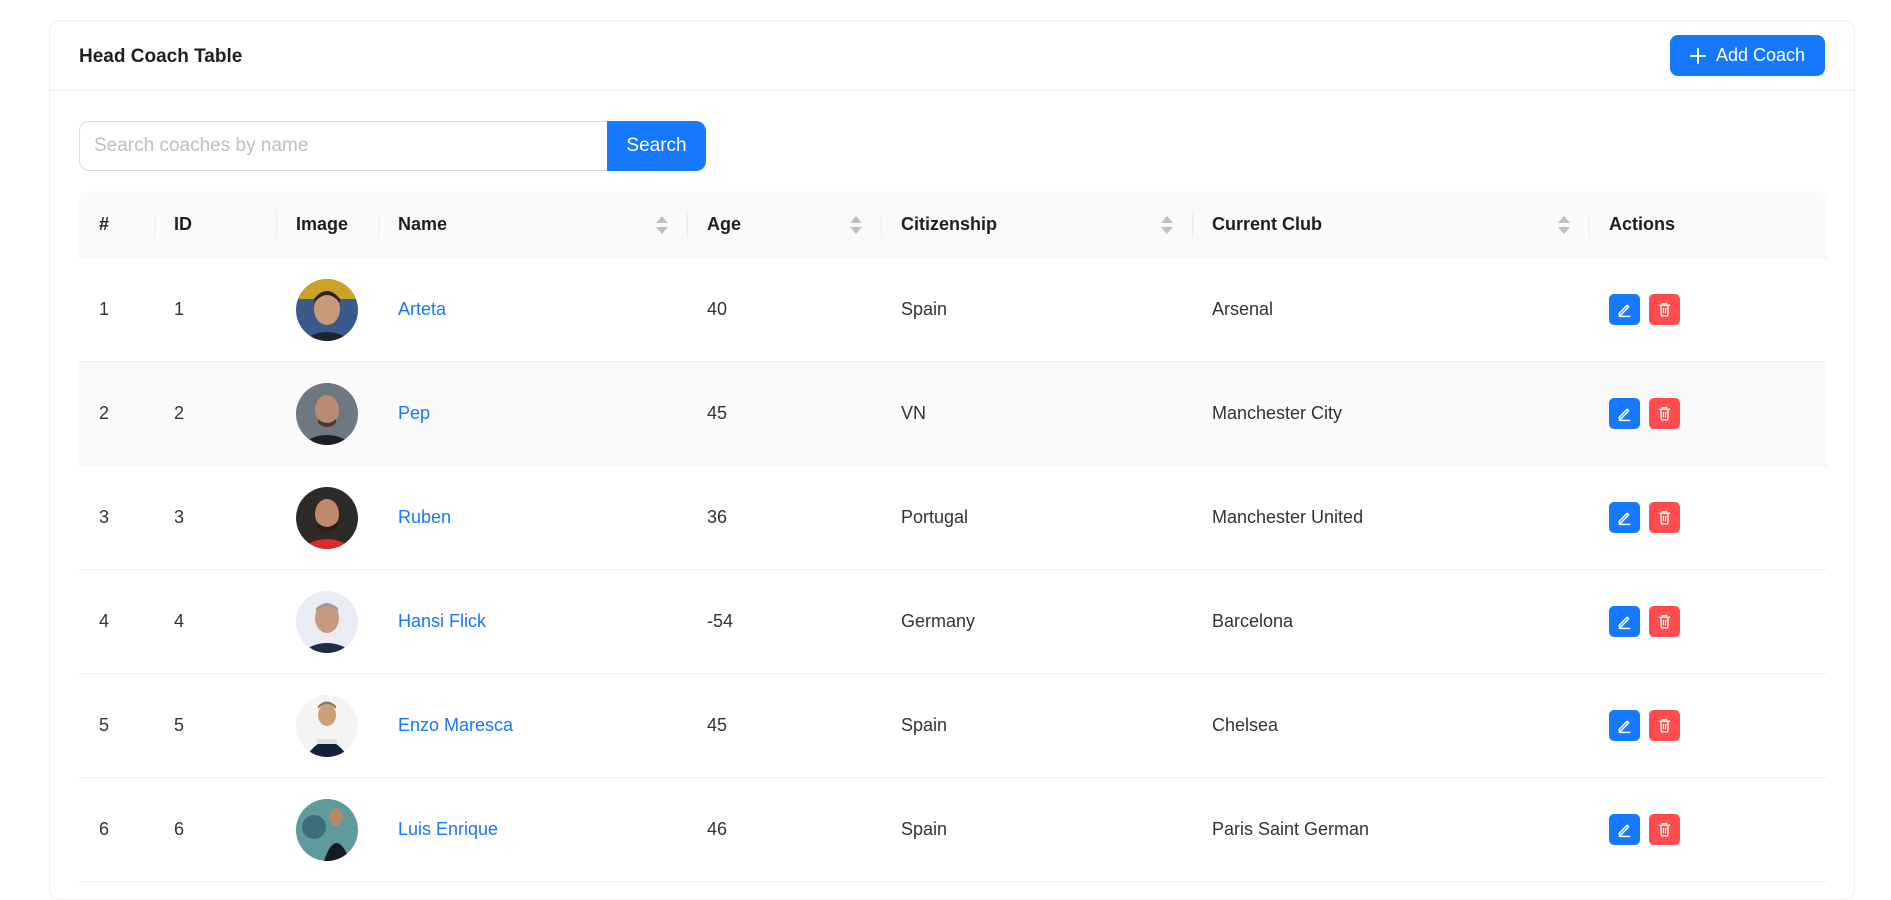 The height and width of the screenshot is (900, 1891). Describe the element at coordinates (116, 622) in the screenshot. I see `row-index: 4` at that location.